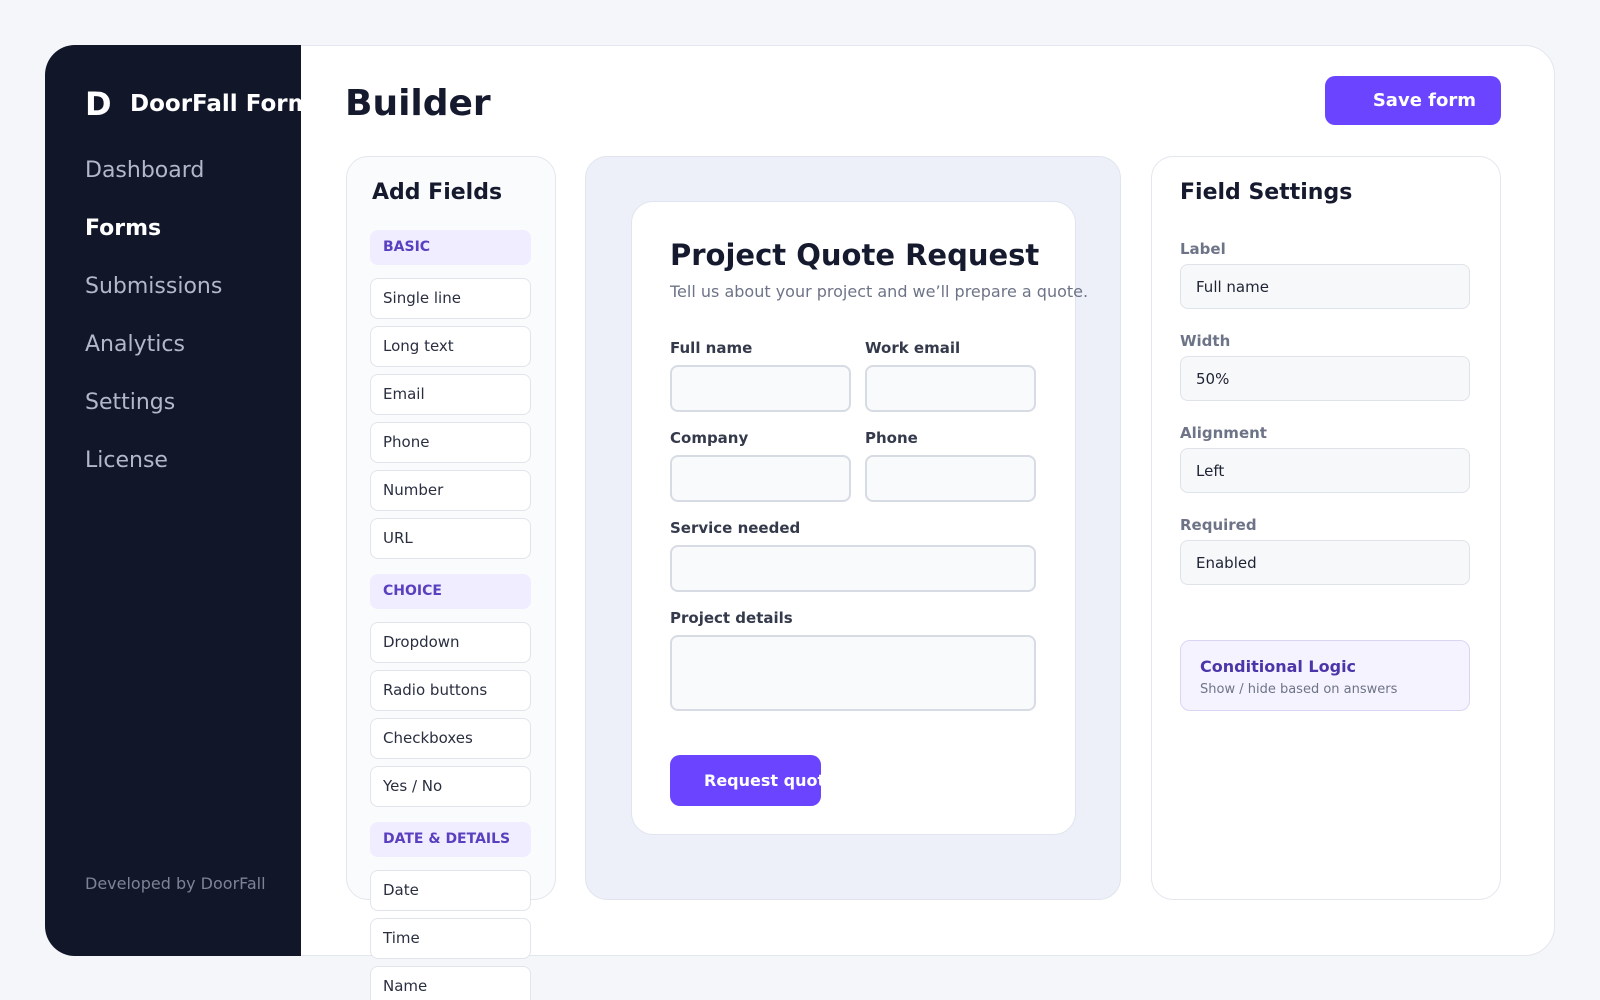  Describe the element at coordinates (1218, 525) in the screenshot. I see `setting-required-label: Required` at that location.